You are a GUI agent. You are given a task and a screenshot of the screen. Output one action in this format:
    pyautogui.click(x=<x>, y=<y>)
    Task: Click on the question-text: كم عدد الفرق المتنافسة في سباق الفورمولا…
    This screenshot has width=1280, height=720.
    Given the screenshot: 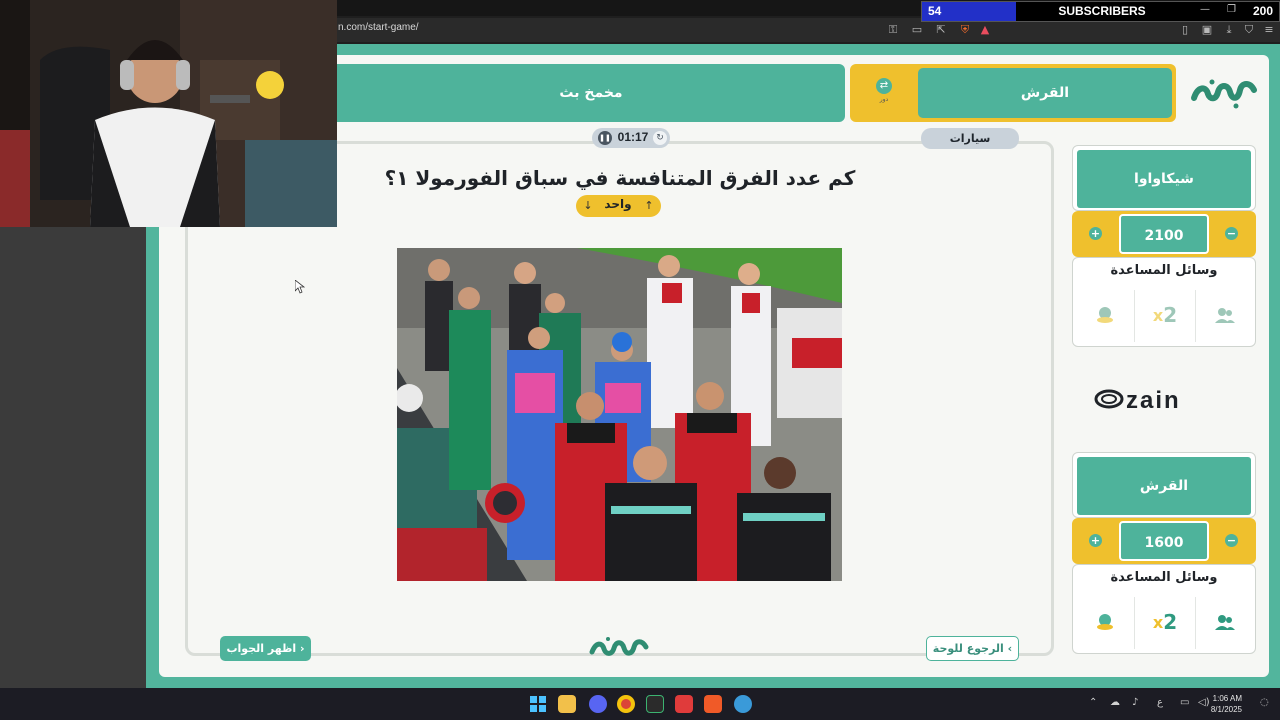 What is the action you would take?
    pyautogui.click(x=620, y=178)
    